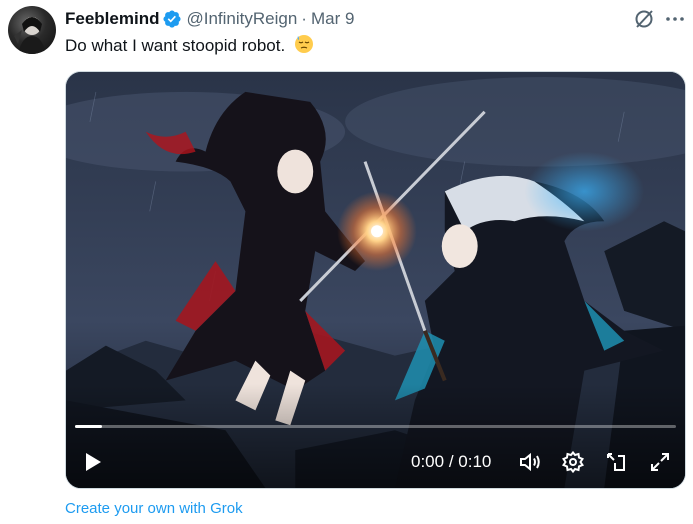 The image size is (693, 524). I want to click on video-progress-bar, so click(375, 426).